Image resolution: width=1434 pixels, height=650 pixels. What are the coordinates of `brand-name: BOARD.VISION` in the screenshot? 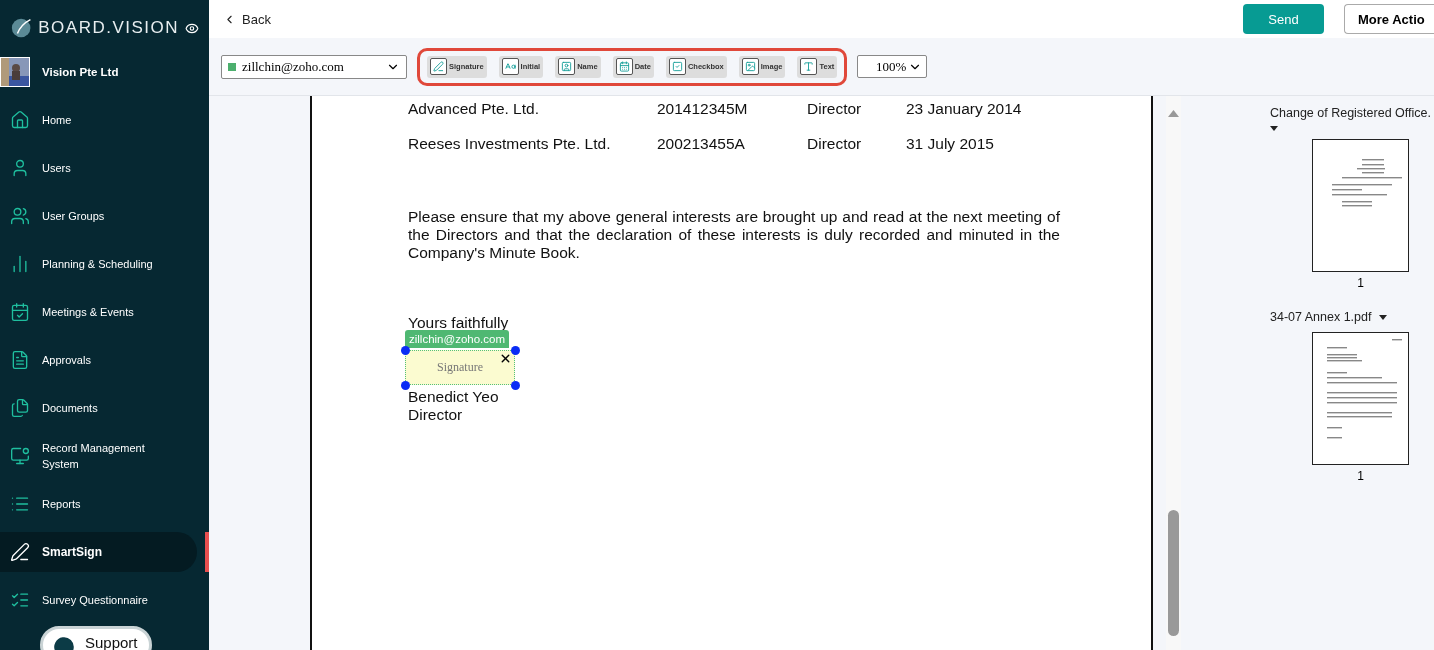 It's located at (109, 28).